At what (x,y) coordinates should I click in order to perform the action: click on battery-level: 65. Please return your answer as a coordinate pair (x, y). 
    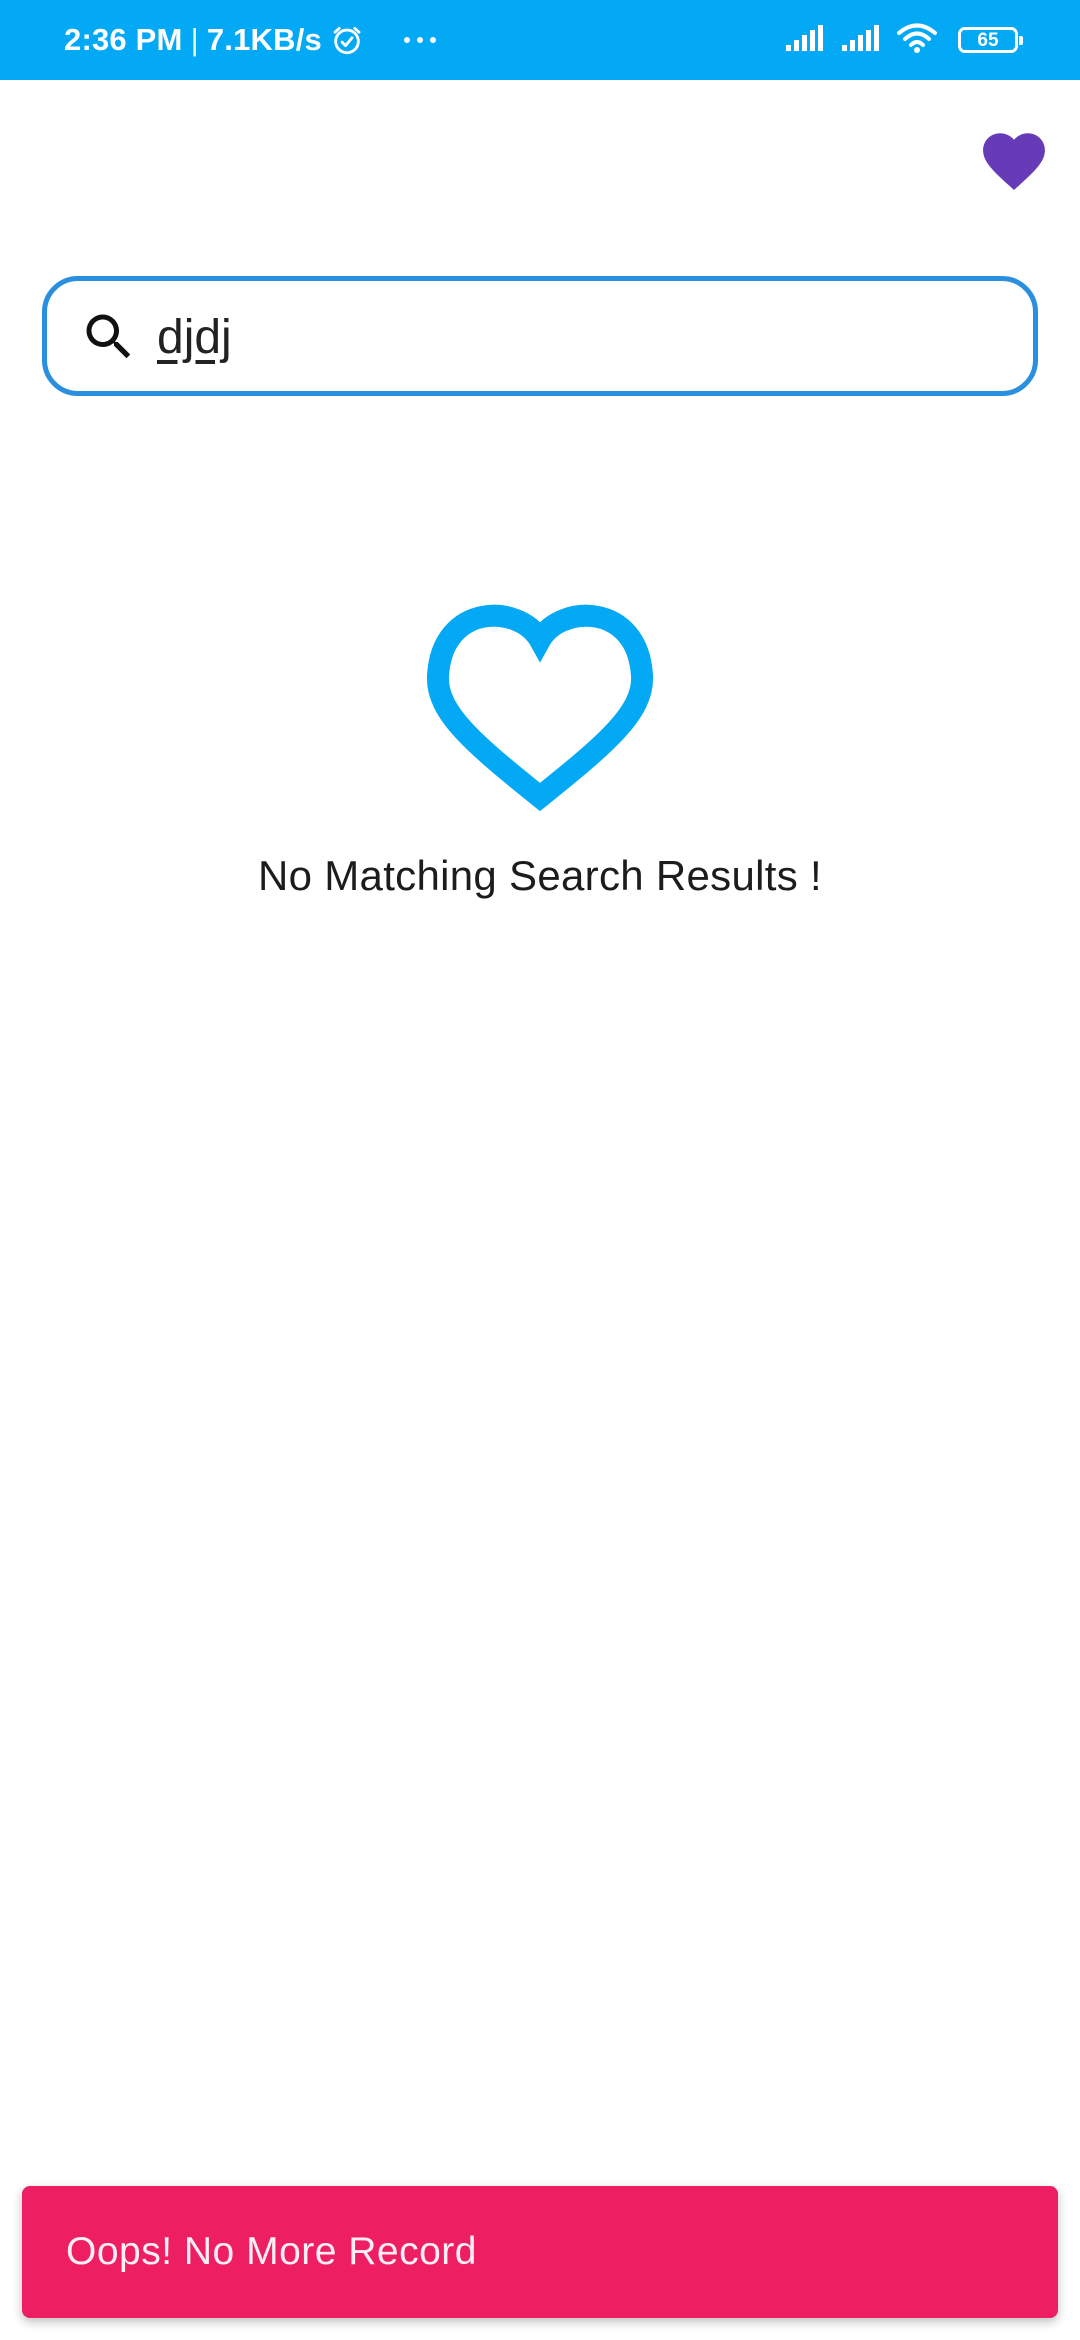
    Looking at the image, I should click on (988, 40).